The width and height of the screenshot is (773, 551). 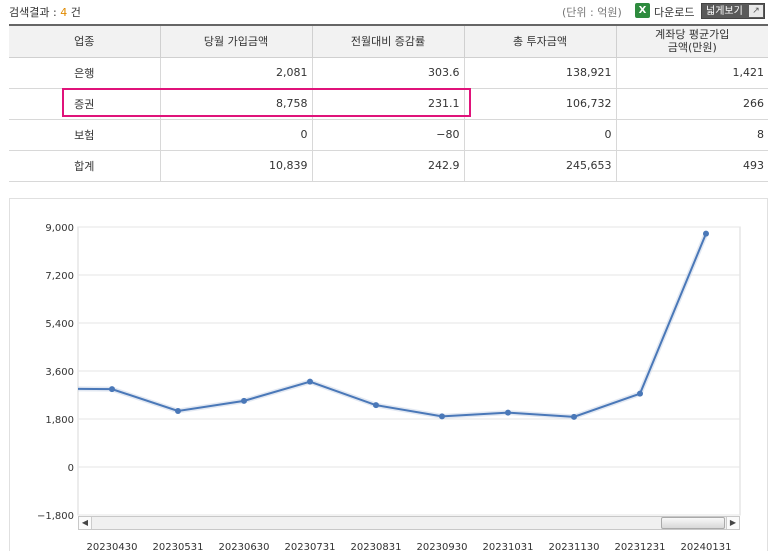 I want to click on x-tick-label: 20230731, so click(x=310, y=546).